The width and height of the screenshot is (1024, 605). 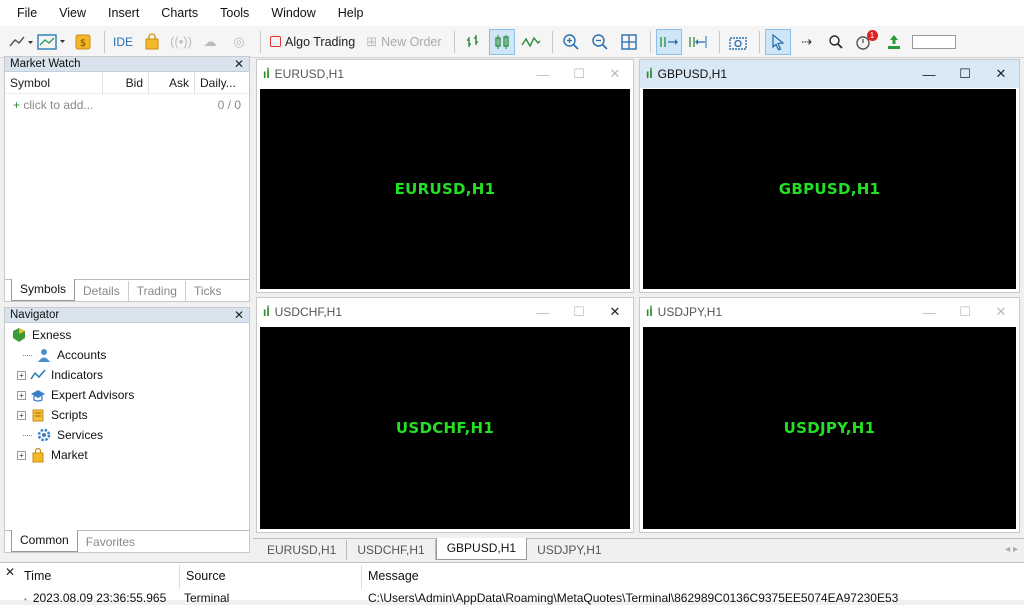 I want to click on connection-status-bar, so click(x=933, y=41).